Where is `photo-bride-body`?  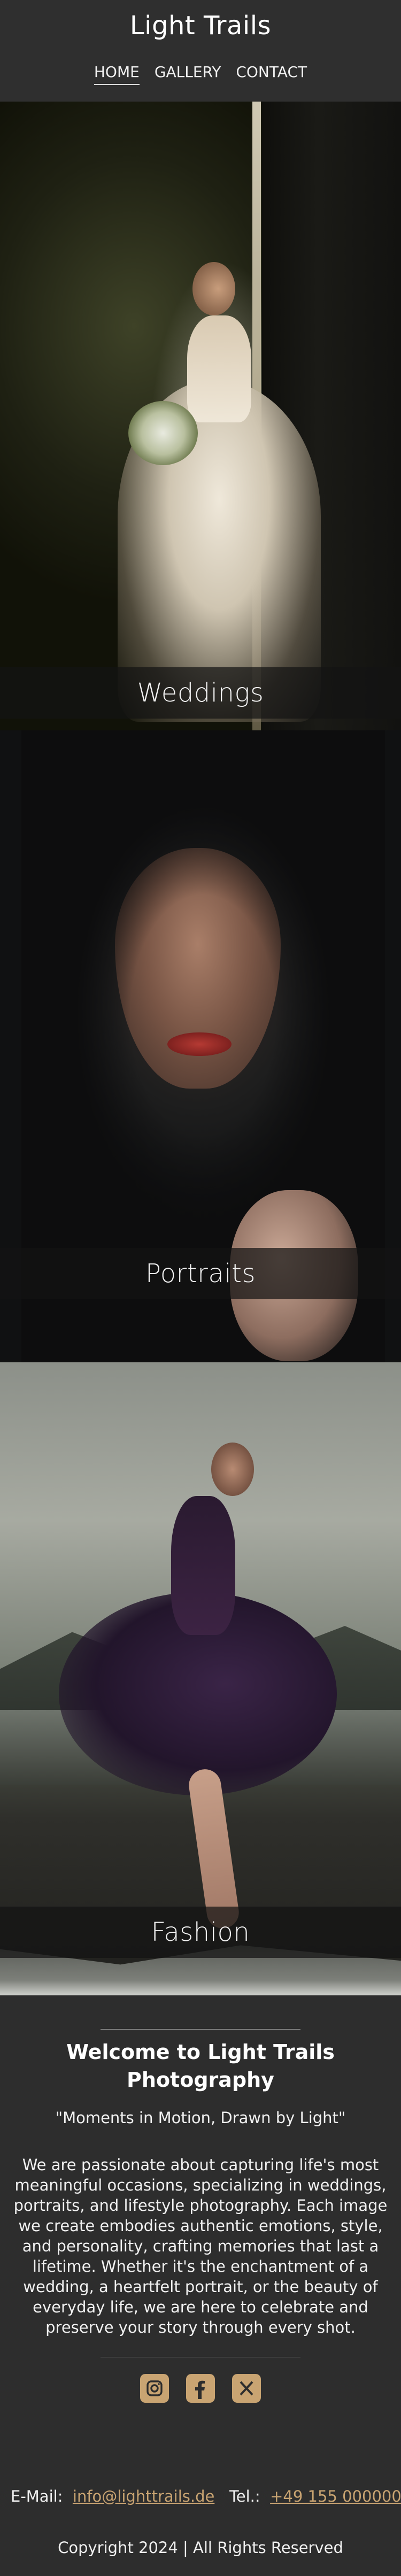
photo-bride-body is located at coordinates (219, 368).